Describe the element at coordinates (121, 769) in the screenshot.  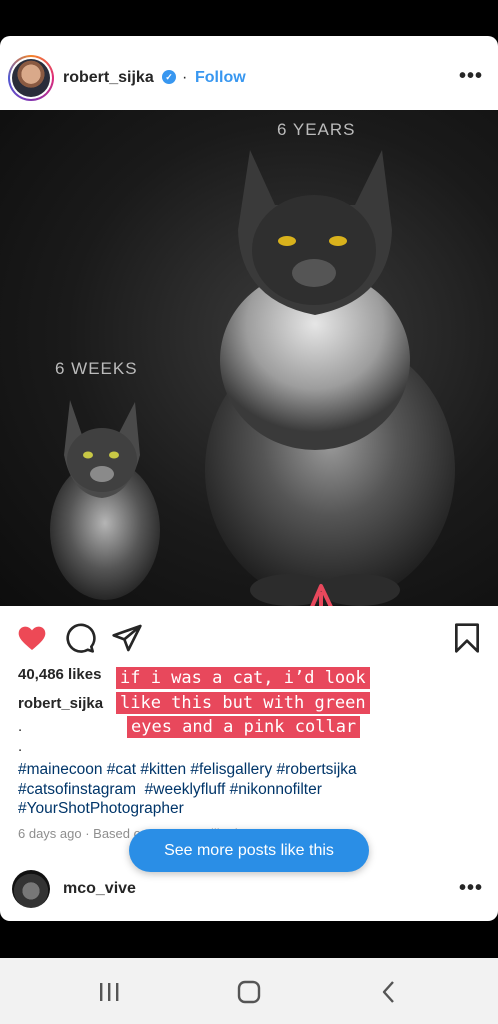
I see `hashtag-link: #cat` at that location.